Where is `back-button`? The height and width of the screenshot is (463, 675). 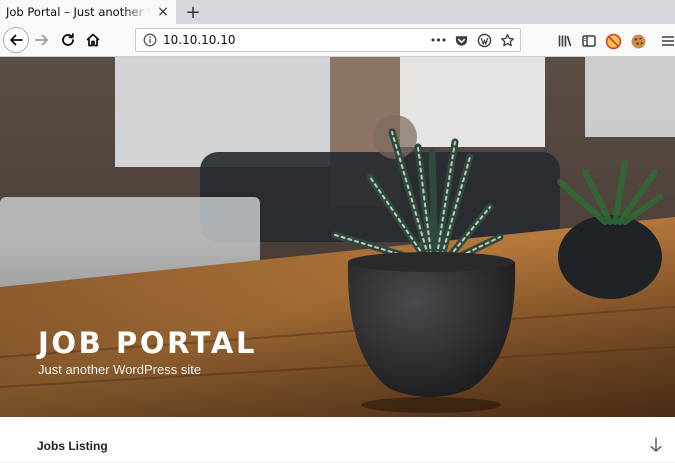
back-button is located at coordinates (16, 40).